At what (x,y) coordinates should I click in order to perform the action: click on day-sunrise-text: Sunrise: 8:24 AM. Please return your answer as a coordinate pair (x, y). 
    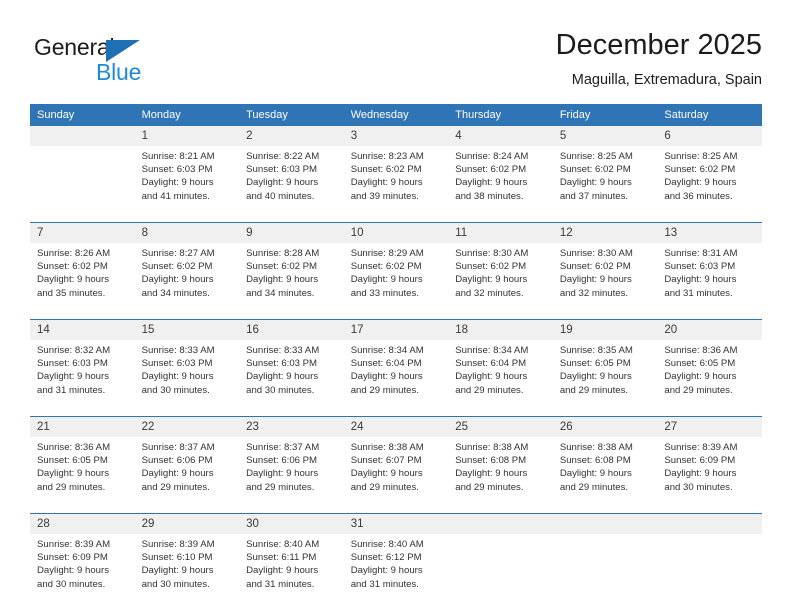
    Looking at the image, I should click on (492, 156).